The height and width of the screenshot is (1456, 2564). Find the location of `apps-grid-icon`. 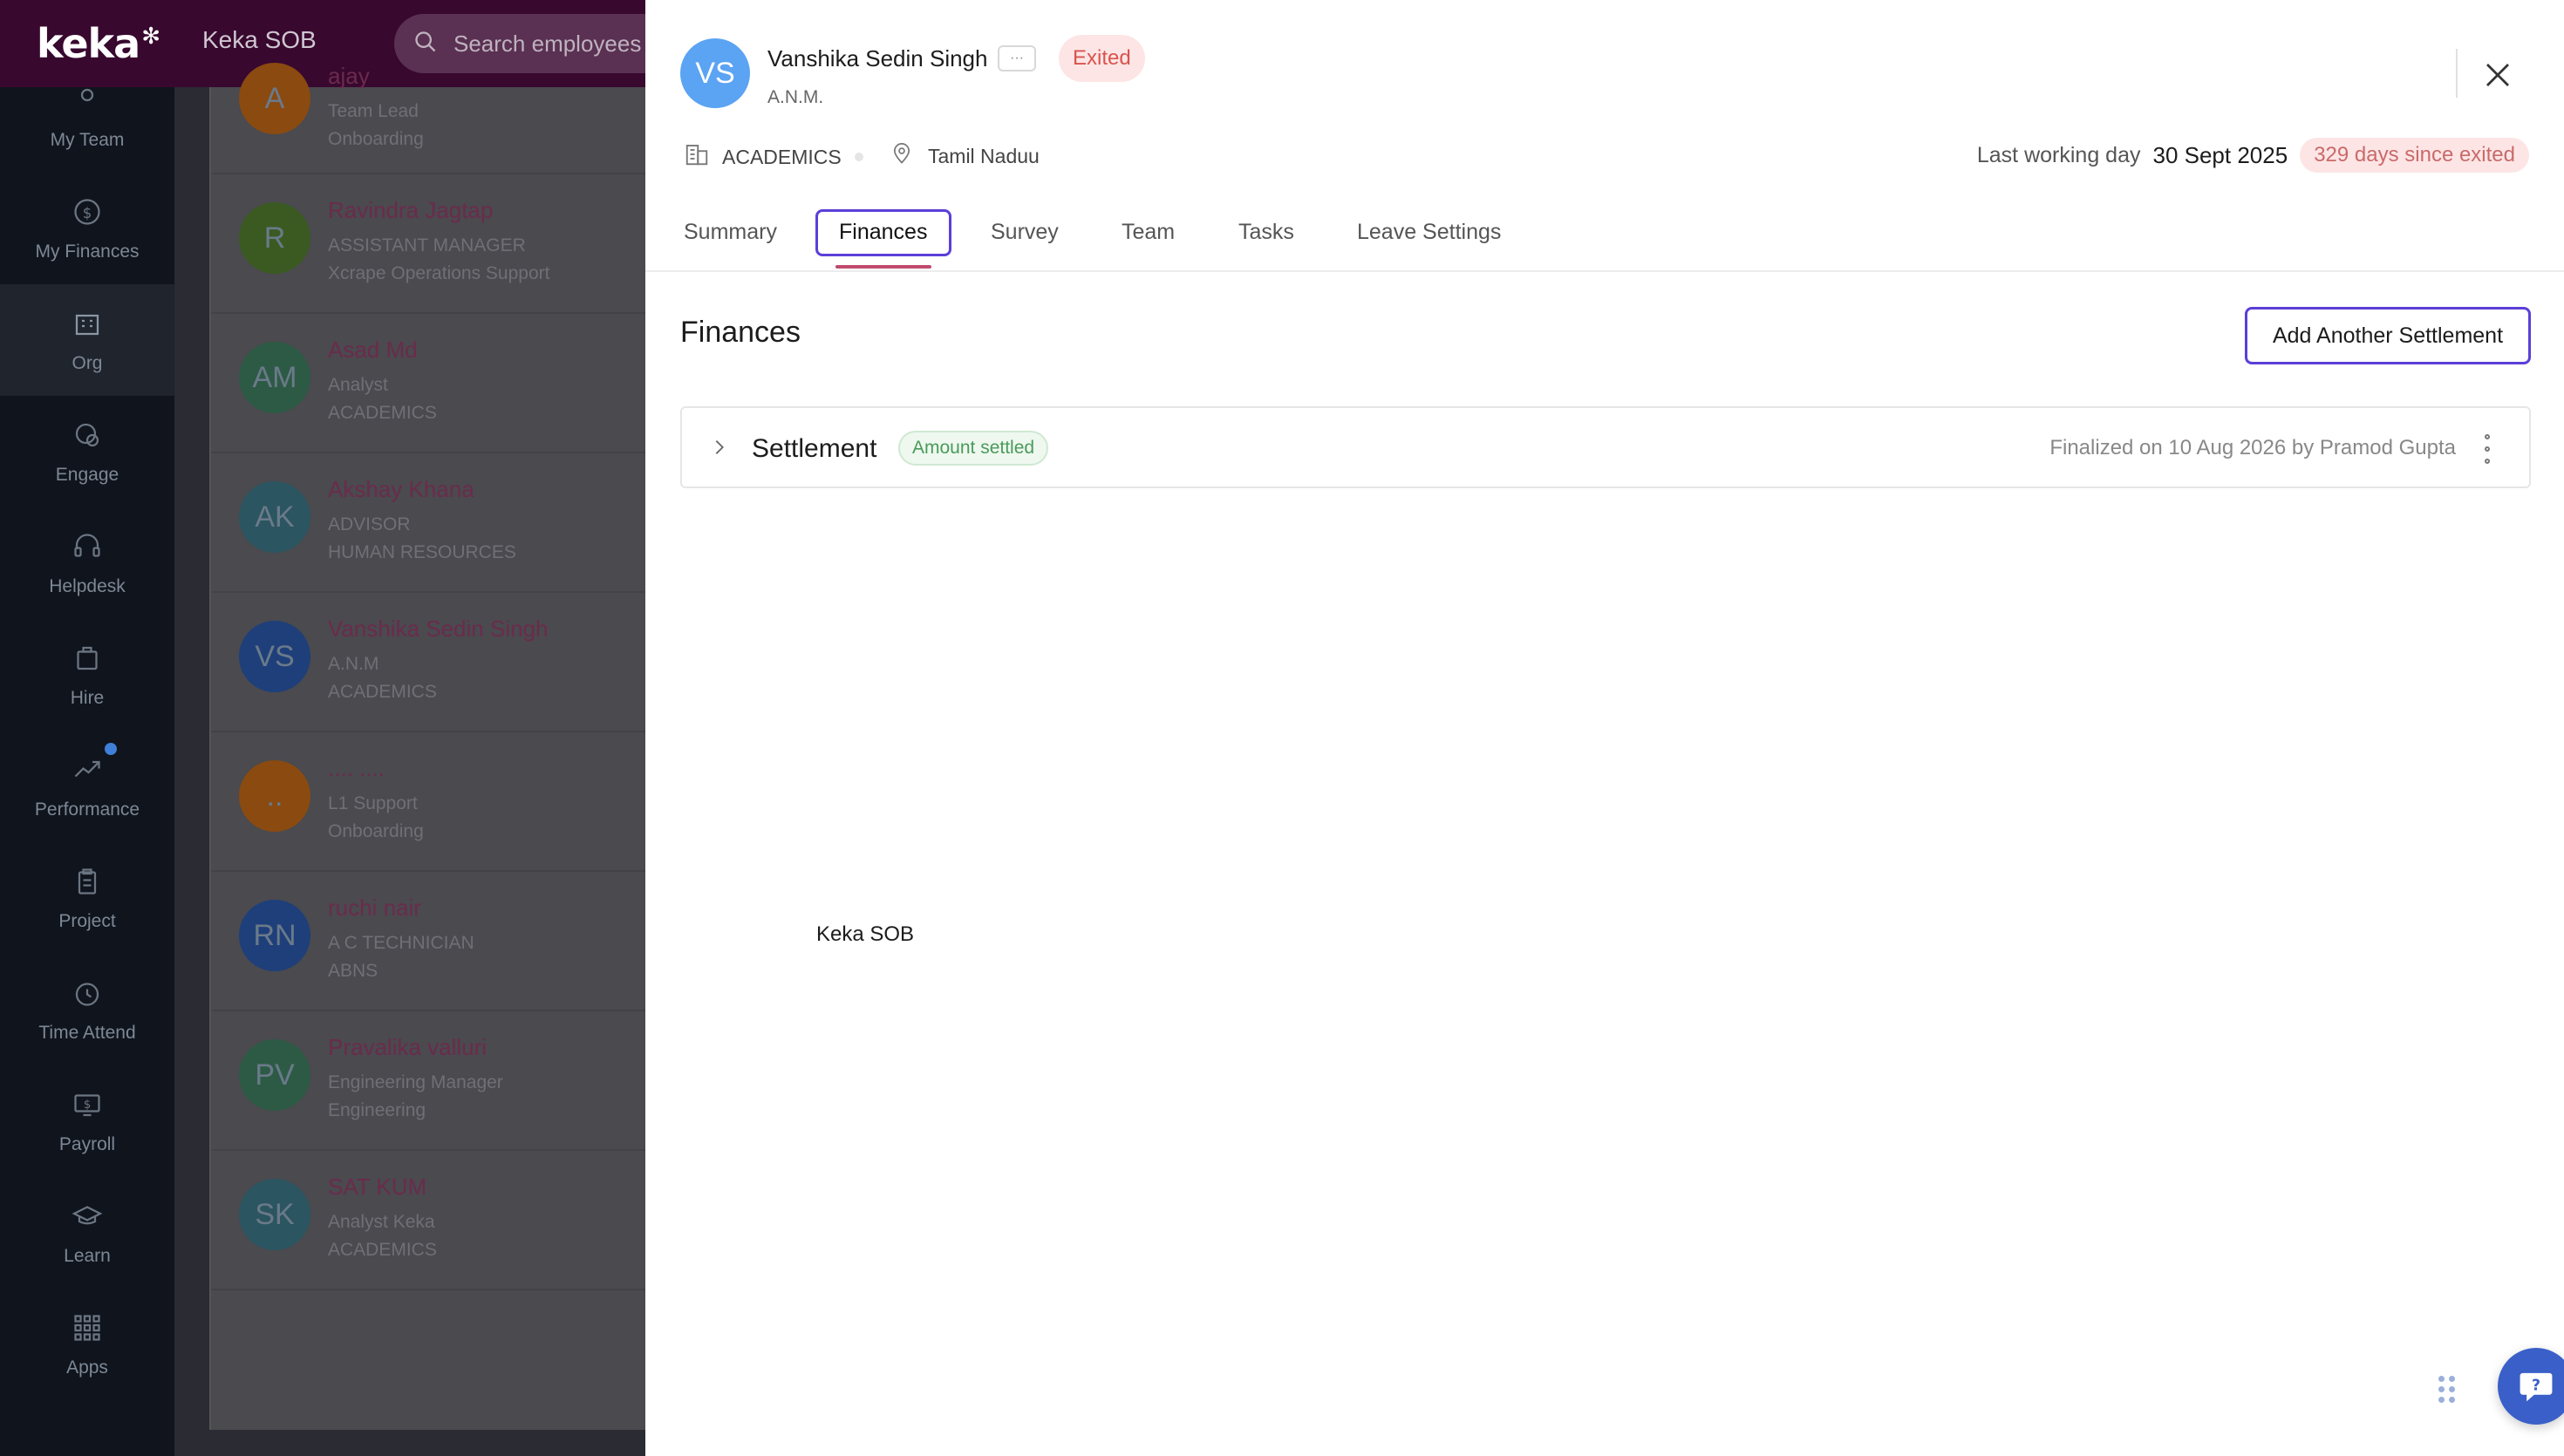

apps-grid-icon is located at coordinates (87, 1327).